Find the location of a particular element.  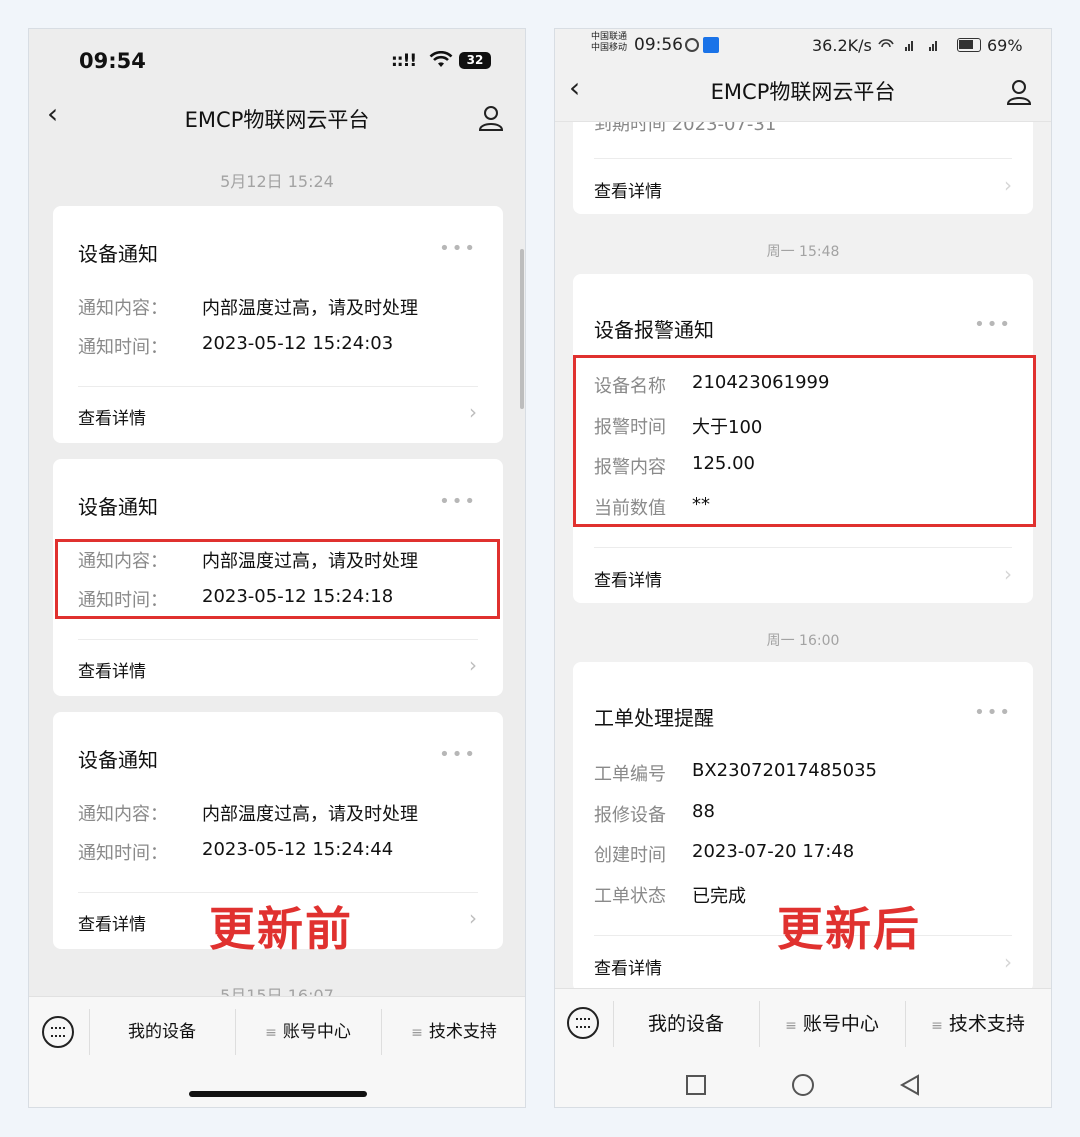

signal-icon is located at coordinates (907, 45).